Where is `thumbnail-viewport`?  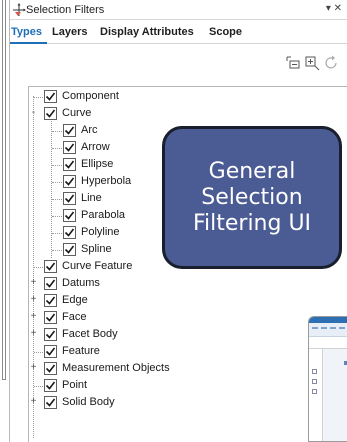 thumbnail-viewport is located at coordinates (335, 395).